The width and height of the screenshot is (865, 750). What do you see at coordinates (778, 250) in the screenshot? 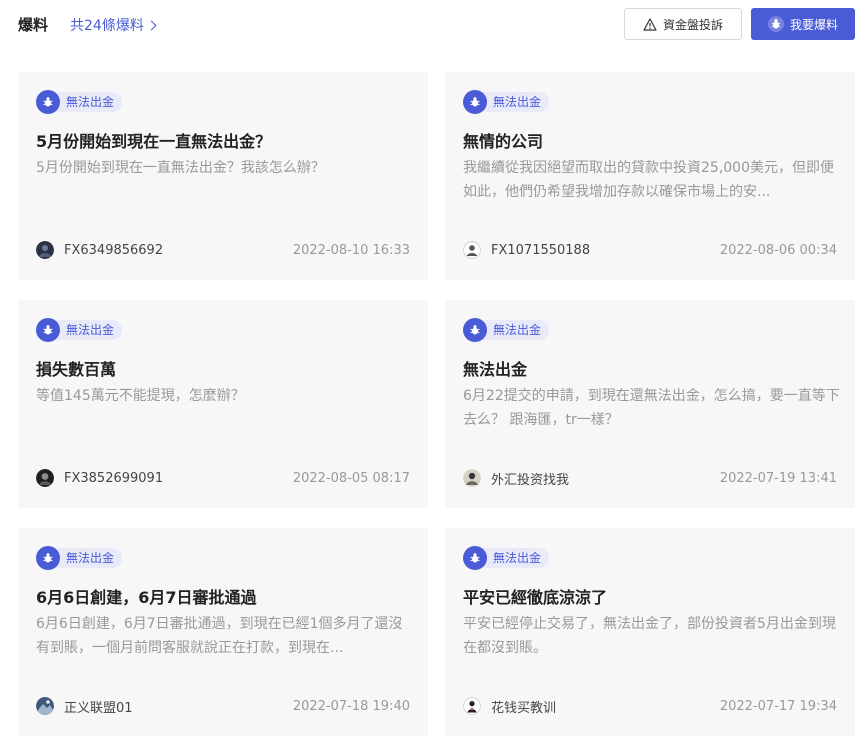
I see `post-date: 2022-08-06 00:34` at bounding box center [778, 250].